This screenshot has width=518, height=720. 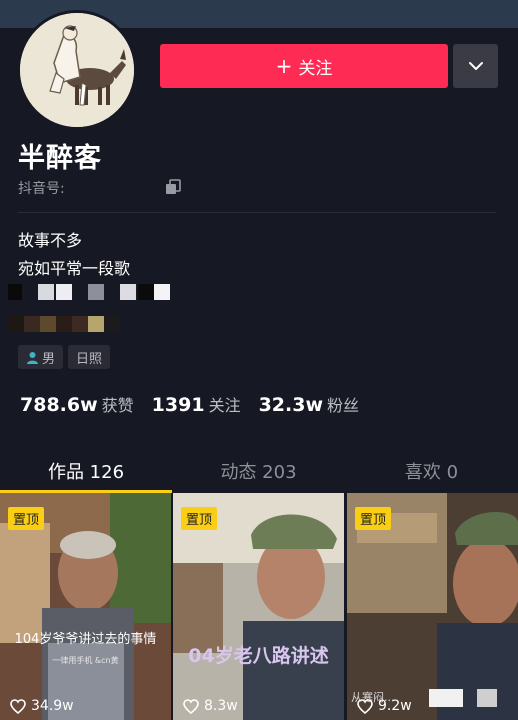 I want to click on likes-count: 9.2w, so click(x=395, y=706).